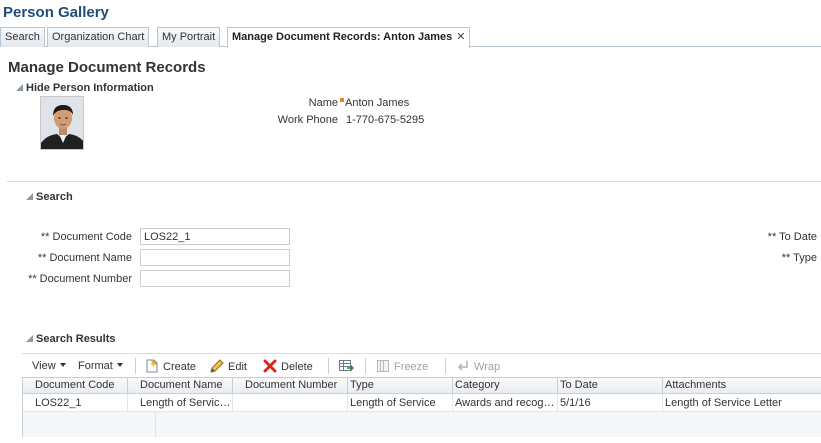  What do you see at coordinates (180, 367) in the screenshot?
I see `button-label: Create` at bounding box center [180, 367].